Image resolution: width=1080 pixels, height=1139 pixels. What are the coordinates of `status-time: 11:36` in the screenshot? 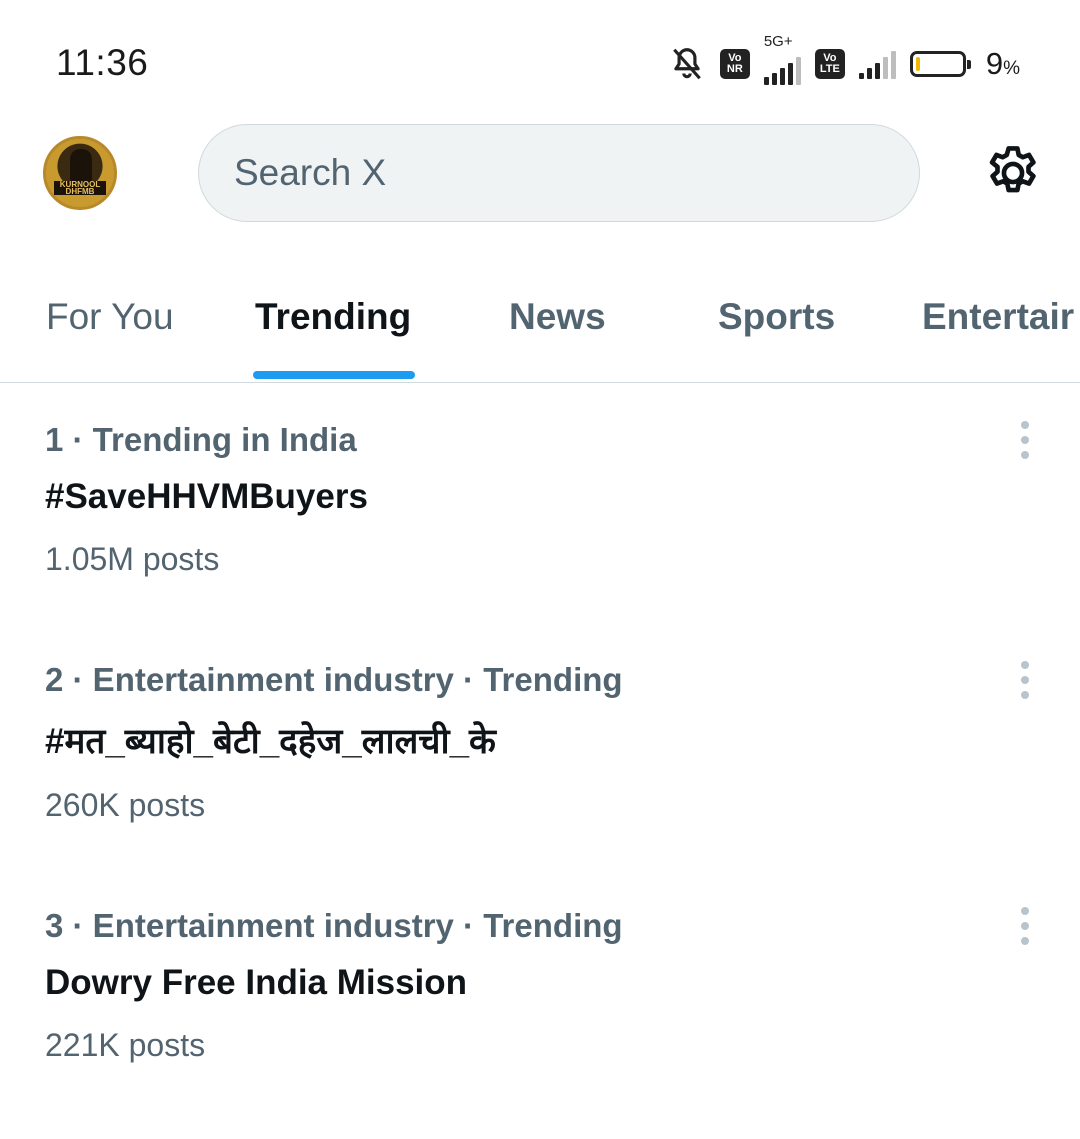 It's located at (102, 62).